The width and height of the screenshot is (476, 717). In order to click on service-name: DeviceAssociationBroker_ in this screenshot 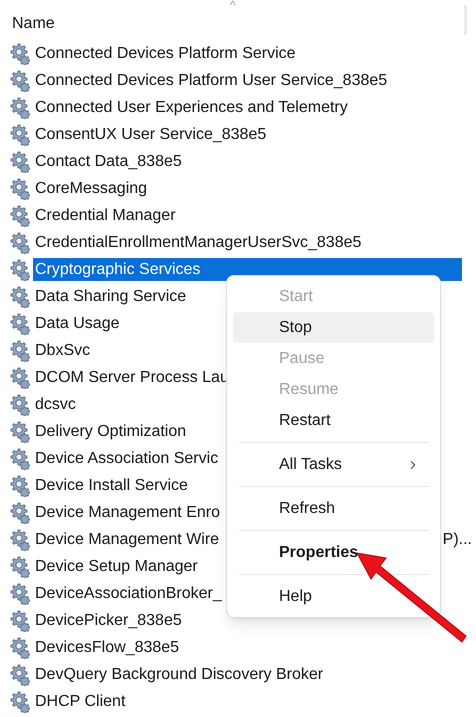, I will do `click(127, 593)`.